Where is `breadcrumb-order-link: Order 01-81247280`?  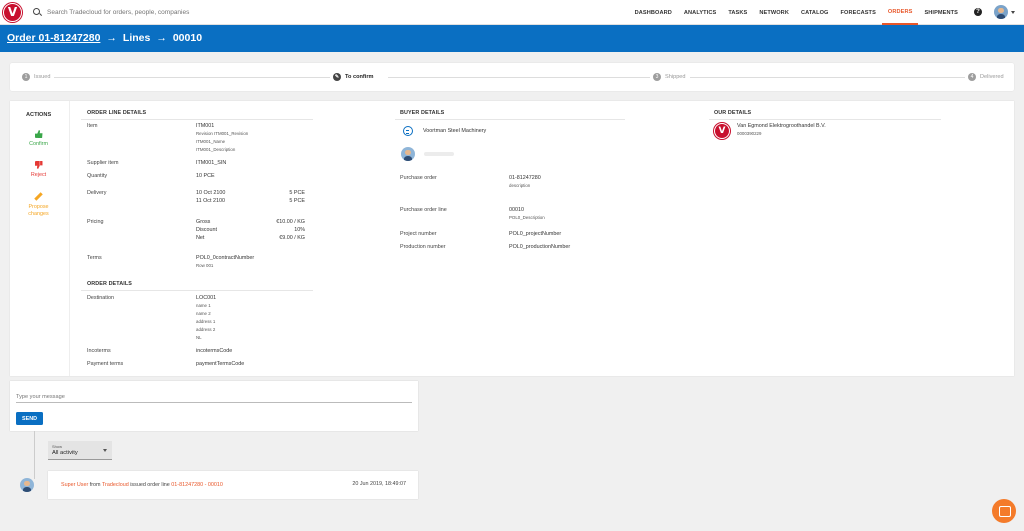 breadcrumb-order-link: Order 01-81247280 is located at coordinates (53, 38).